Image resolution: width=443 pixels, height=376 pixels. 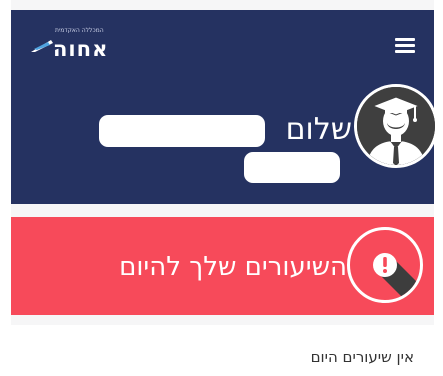 I want to click on college-logo: המכללה האקדמית אחוה, so click(x=76, y=45).